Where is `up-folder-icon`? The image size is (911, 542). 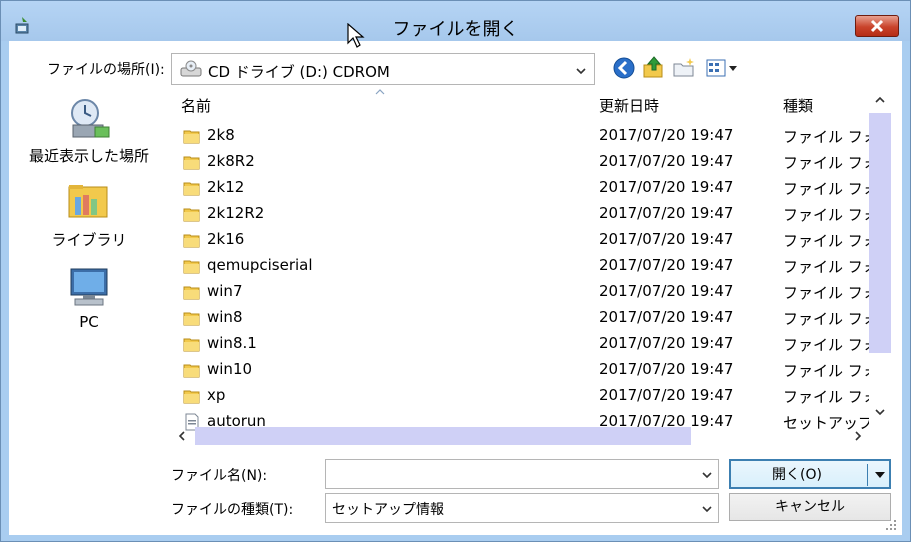 up-folder-icon is located at coordinates (654, 68).